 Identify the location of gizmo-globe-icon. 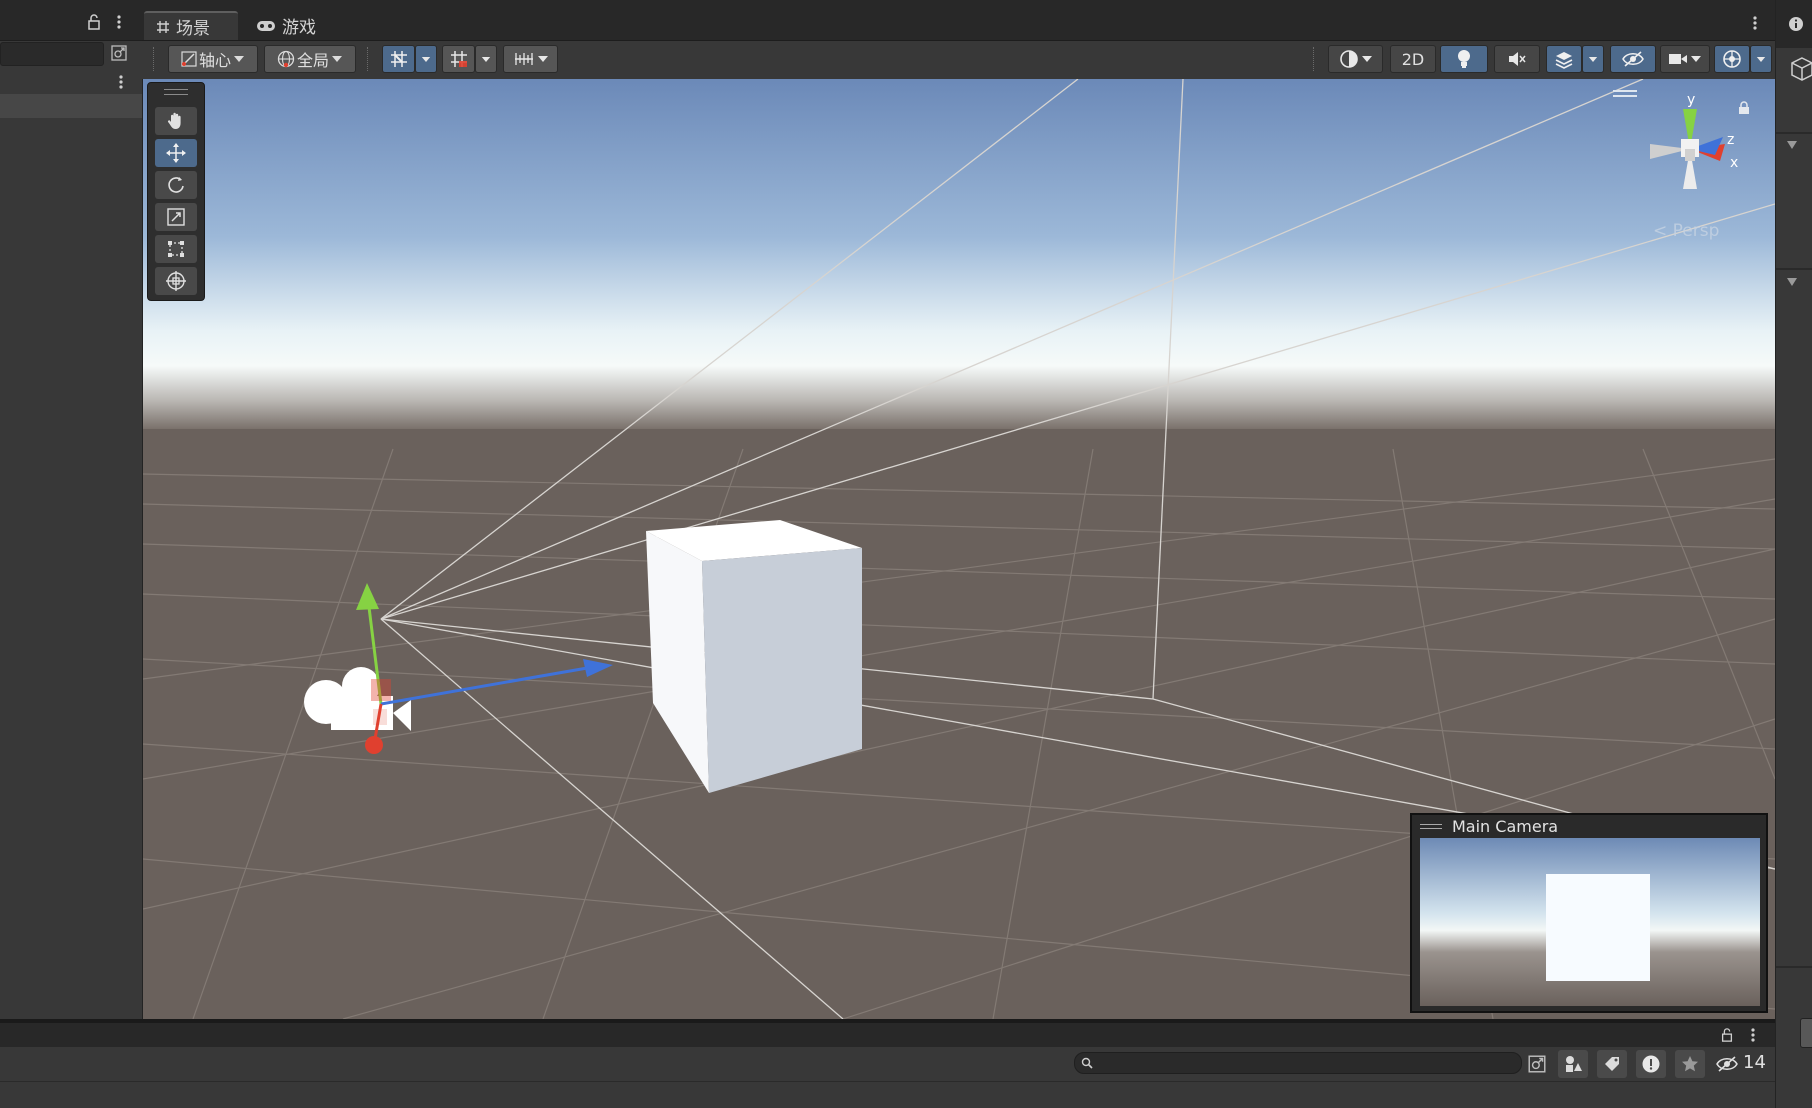
(1732, 59).